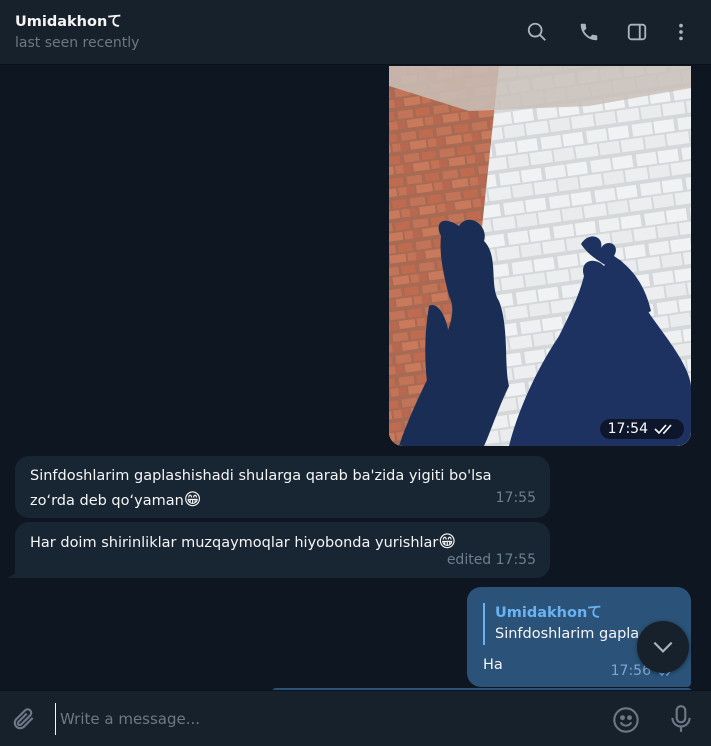 The height and width of the screenshot is (746, 711). I want to click on search-icon, so click(537, 32).